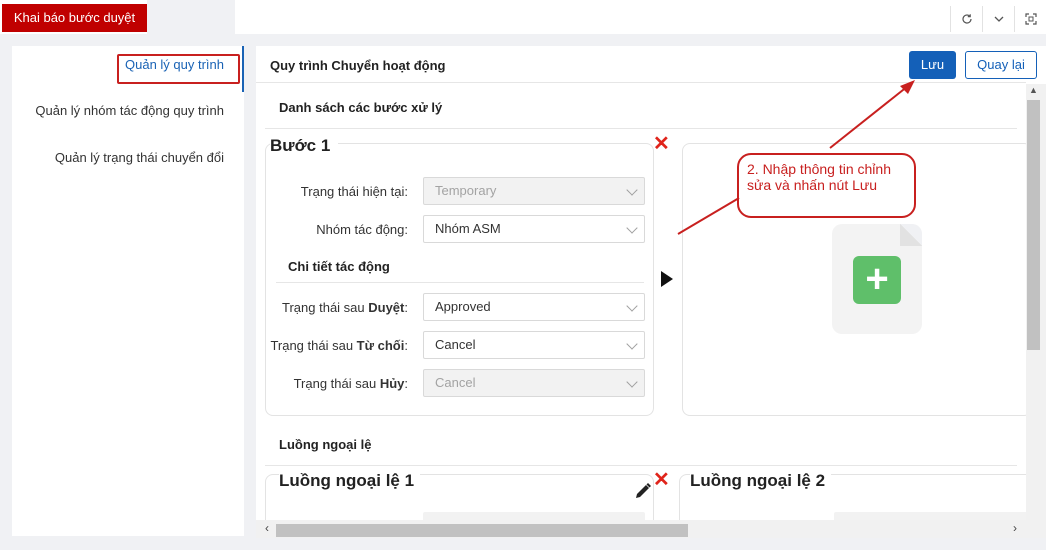 This screenshot has width=1046, height=550. Describe the element at coordinates (129, 110) in the screenshot. I see `sidebar-item-quan-ly-nhom-tac-dong: Quản lý nhóm tác động quy trình` at that location.